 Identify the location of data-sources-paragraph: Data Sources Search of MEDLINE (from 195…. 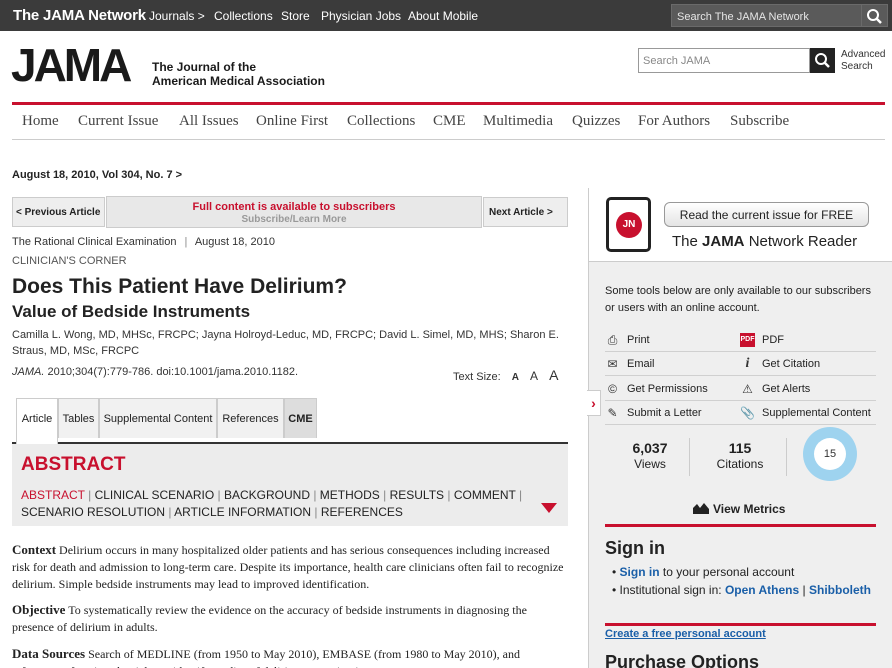
(290, 656).